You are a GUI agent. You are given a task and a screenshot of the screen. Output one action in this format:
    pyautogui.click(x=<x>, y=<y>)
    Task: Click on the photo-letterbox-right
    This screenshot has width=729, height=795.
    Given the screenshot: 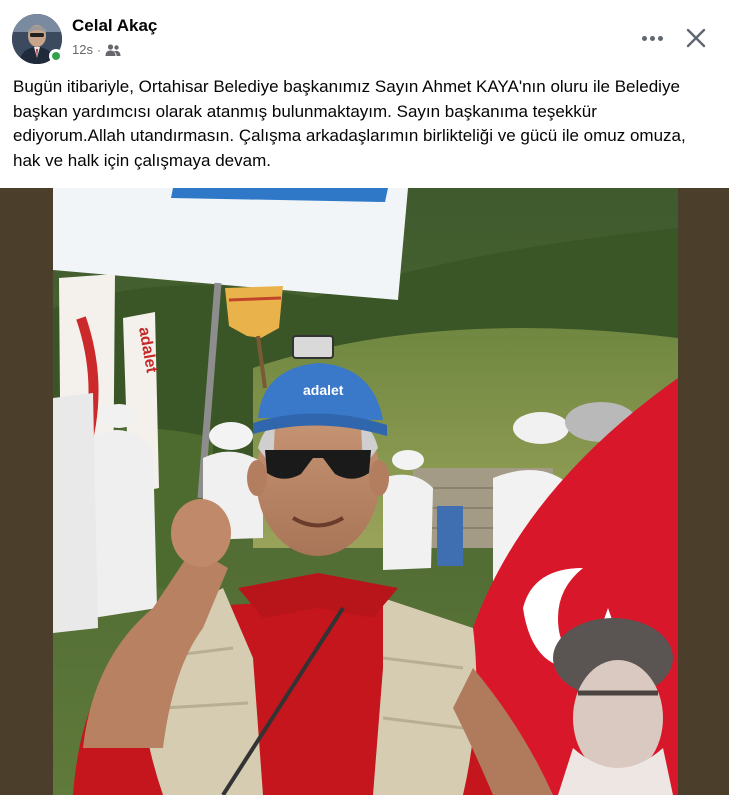 What is the action you would take?
    pyautogui.click(x=703, y=491)
    